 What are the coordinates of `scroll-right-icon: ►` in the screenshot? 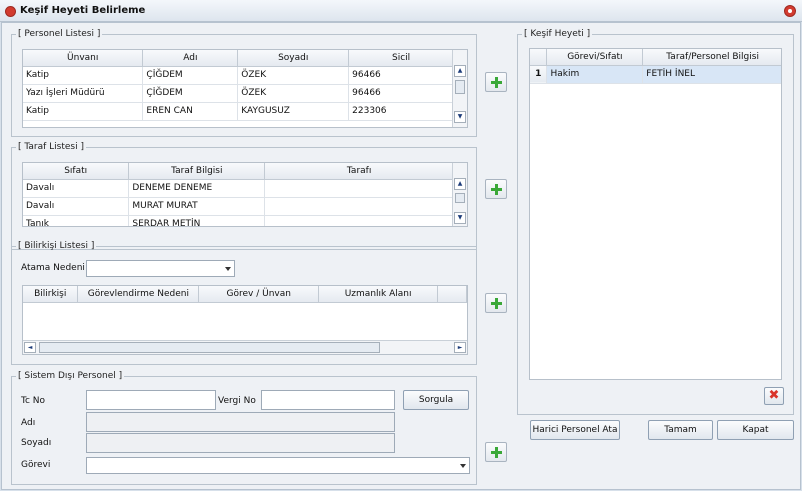 It's located at (460, 347).